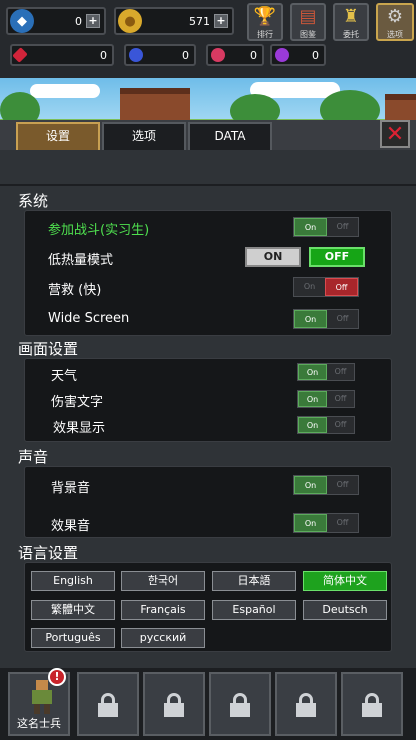 The height and width of the screenshot is (740, 416). What do you see at coordinates (253, 55) in the screenshot?
I see `pink-gem-value: 0` at bounding box center [253, 55].